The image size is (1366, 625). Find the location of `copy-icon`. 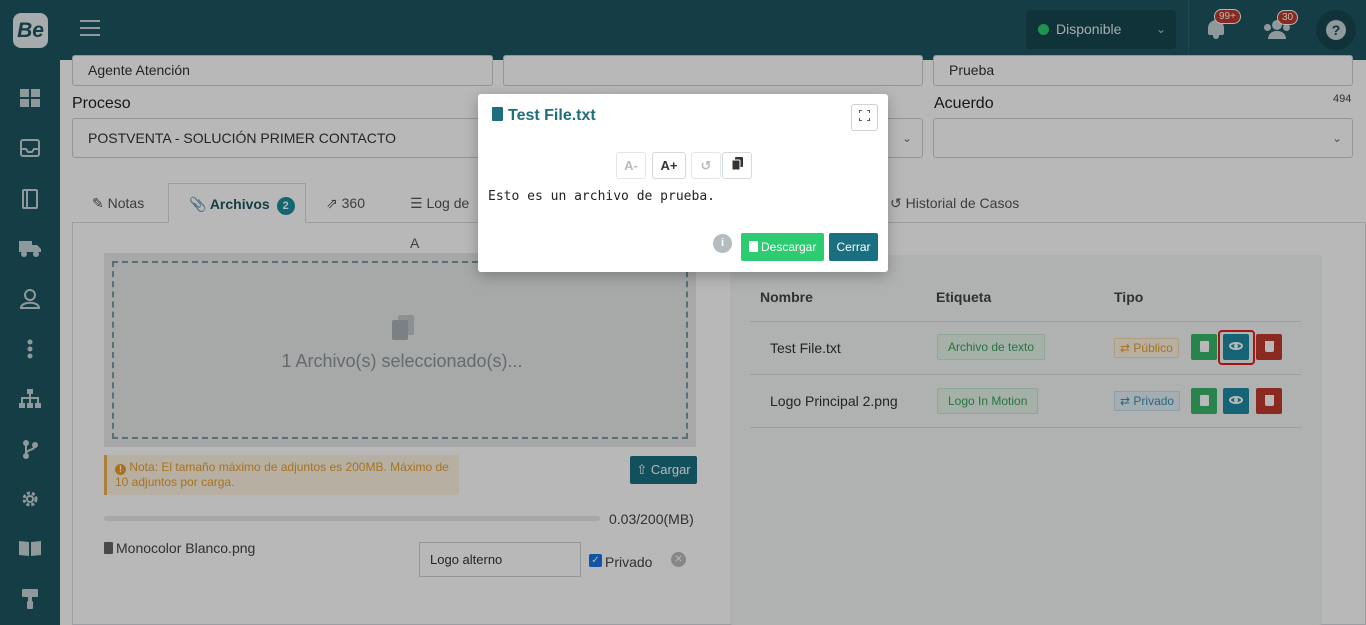

copy-icon is located at coordinates (737, 164).